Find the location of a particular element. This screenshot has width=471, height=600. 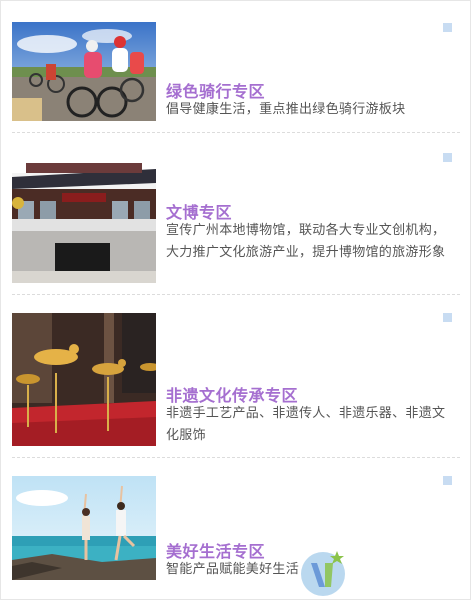

golden-horse-craft-image is located at coordinates (84, 379).